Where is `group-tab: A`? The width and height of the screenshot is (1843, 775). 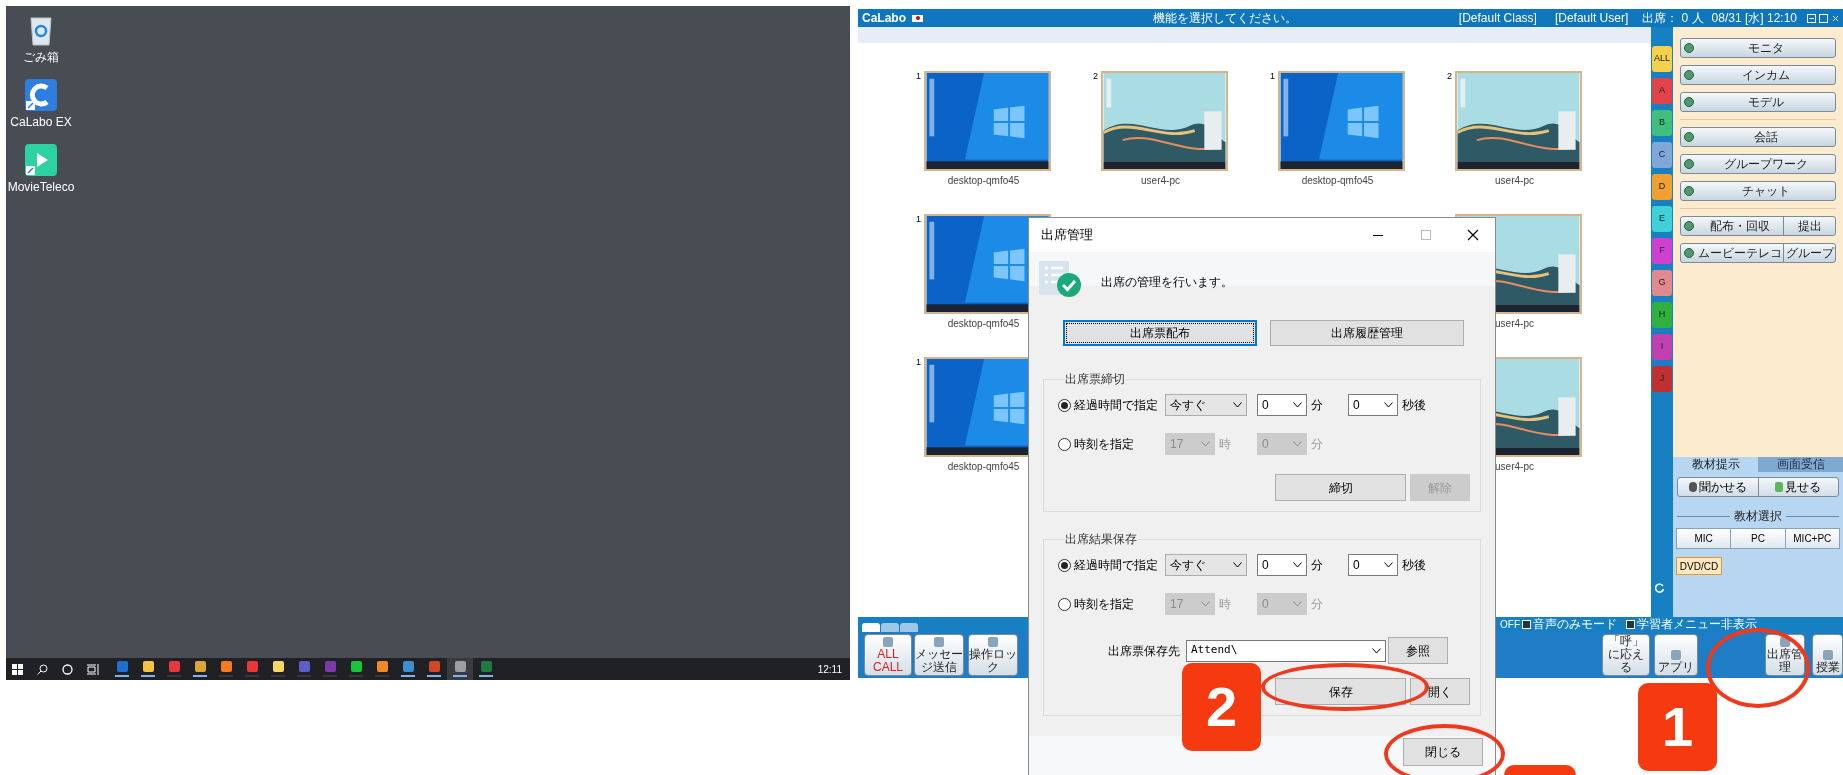 group-tab: A is located at coordinates (1662, 91).